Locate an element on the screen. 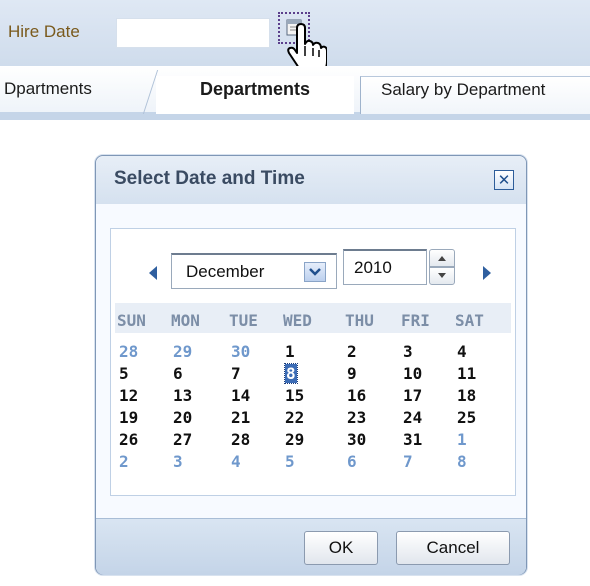 This screenshot has height=586, width=590. year-increment-button is located at coordinates (442, 258).